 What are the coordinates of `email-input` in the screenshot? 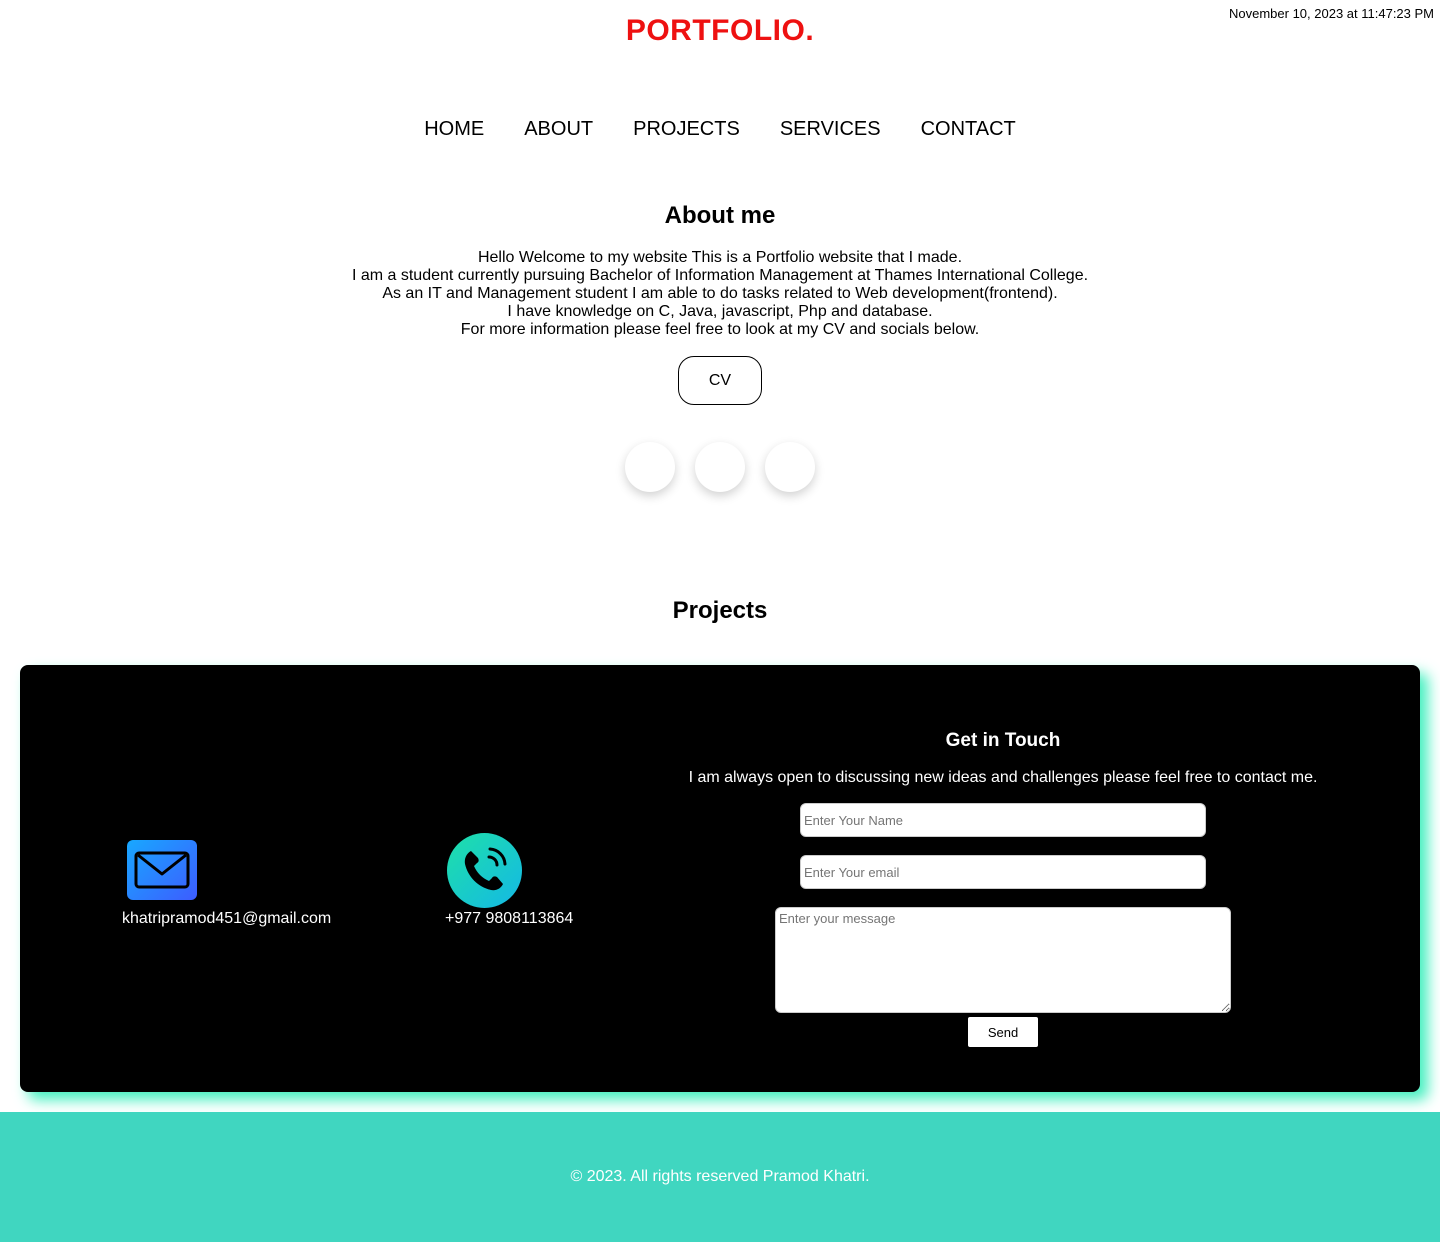 It's located at (1003, 872).